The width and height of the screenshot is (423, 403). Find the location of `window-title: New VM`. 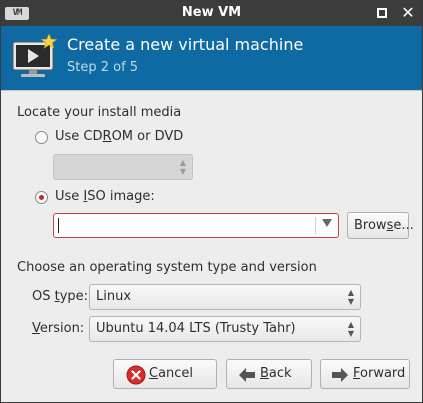

window-title: New VM is located at coordinates (211, 12).